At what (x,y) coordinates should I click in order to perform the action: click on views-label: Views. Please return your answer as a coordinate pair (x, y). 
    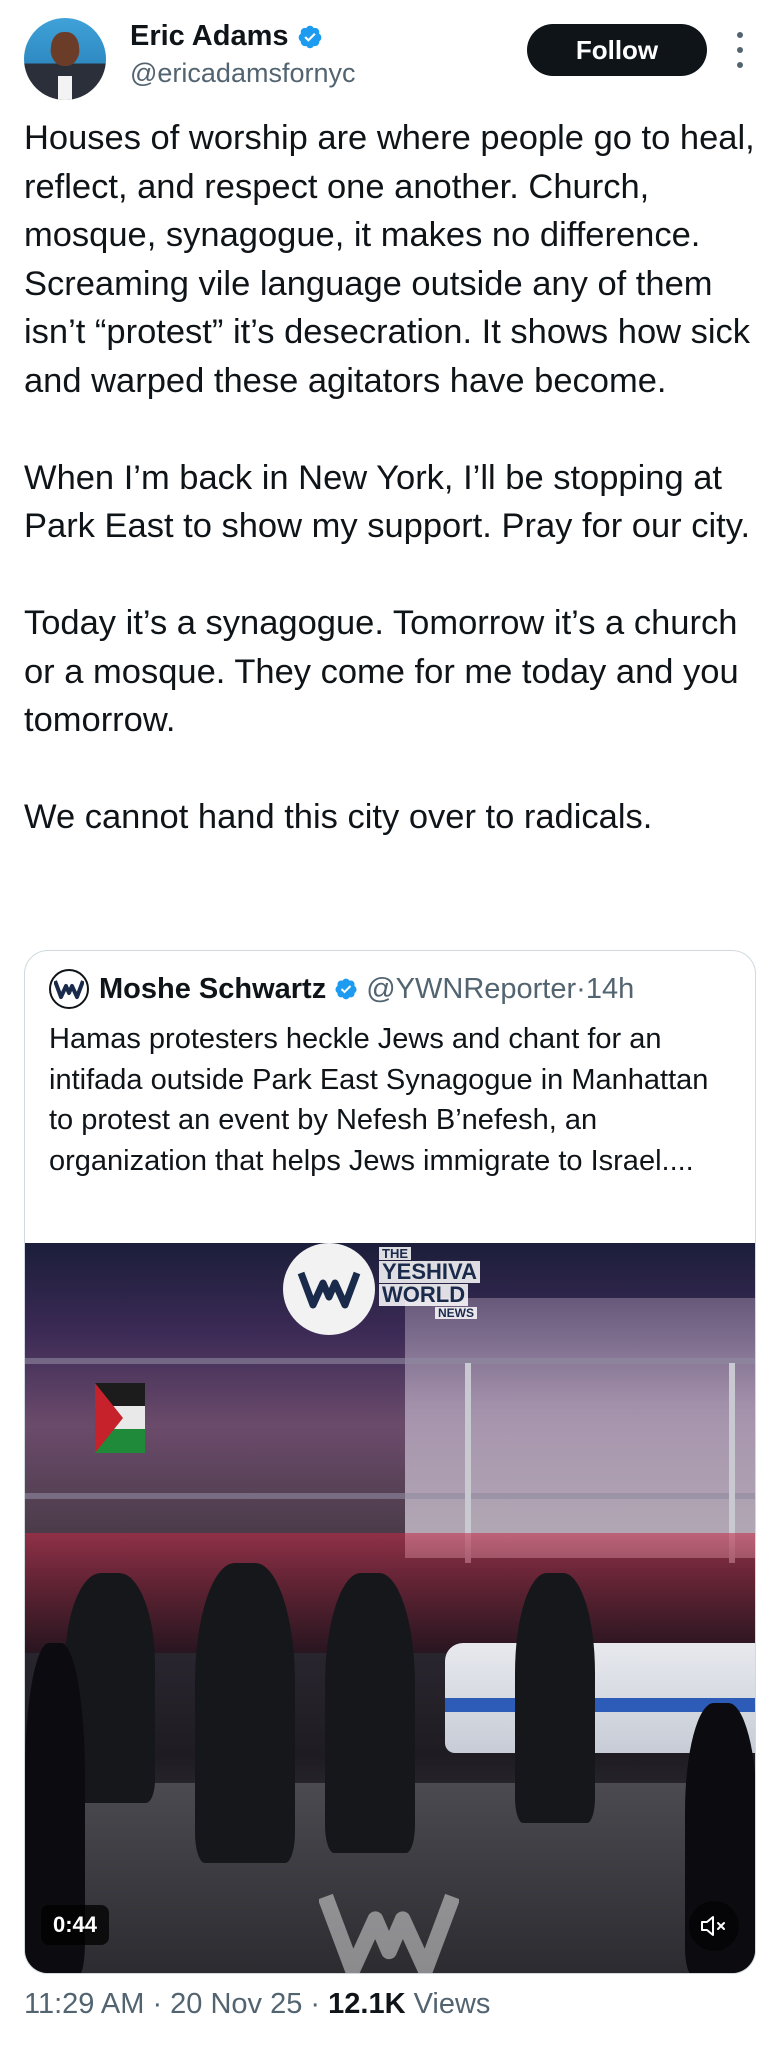
    Looking at the image, I should click on (448, 2004).